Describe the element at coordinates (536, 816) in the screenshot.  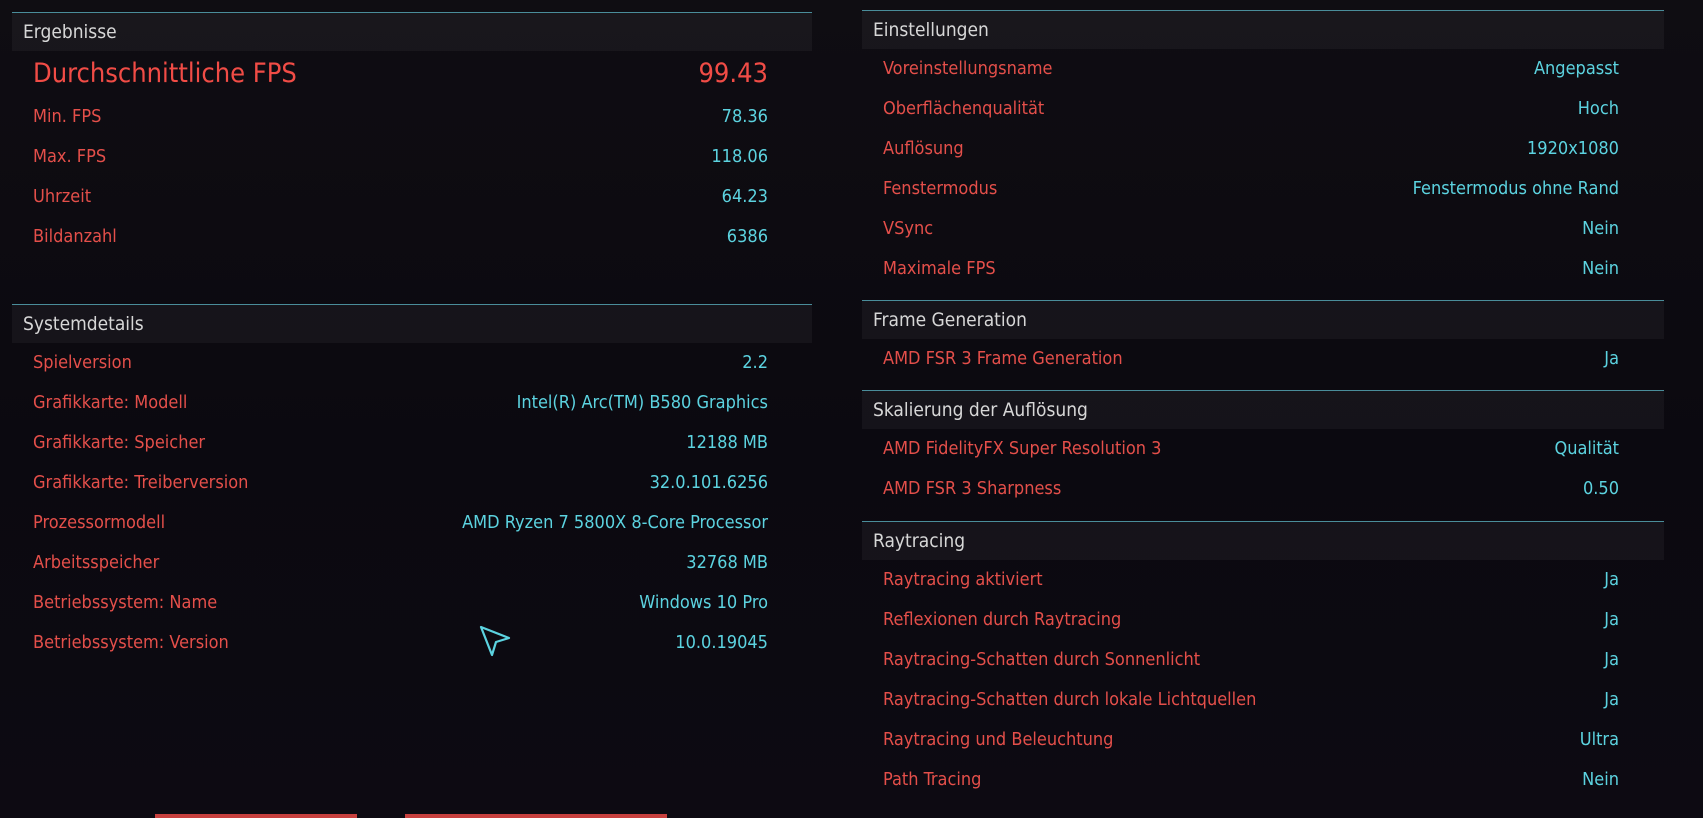
I see `bottom-button-right` at that location.